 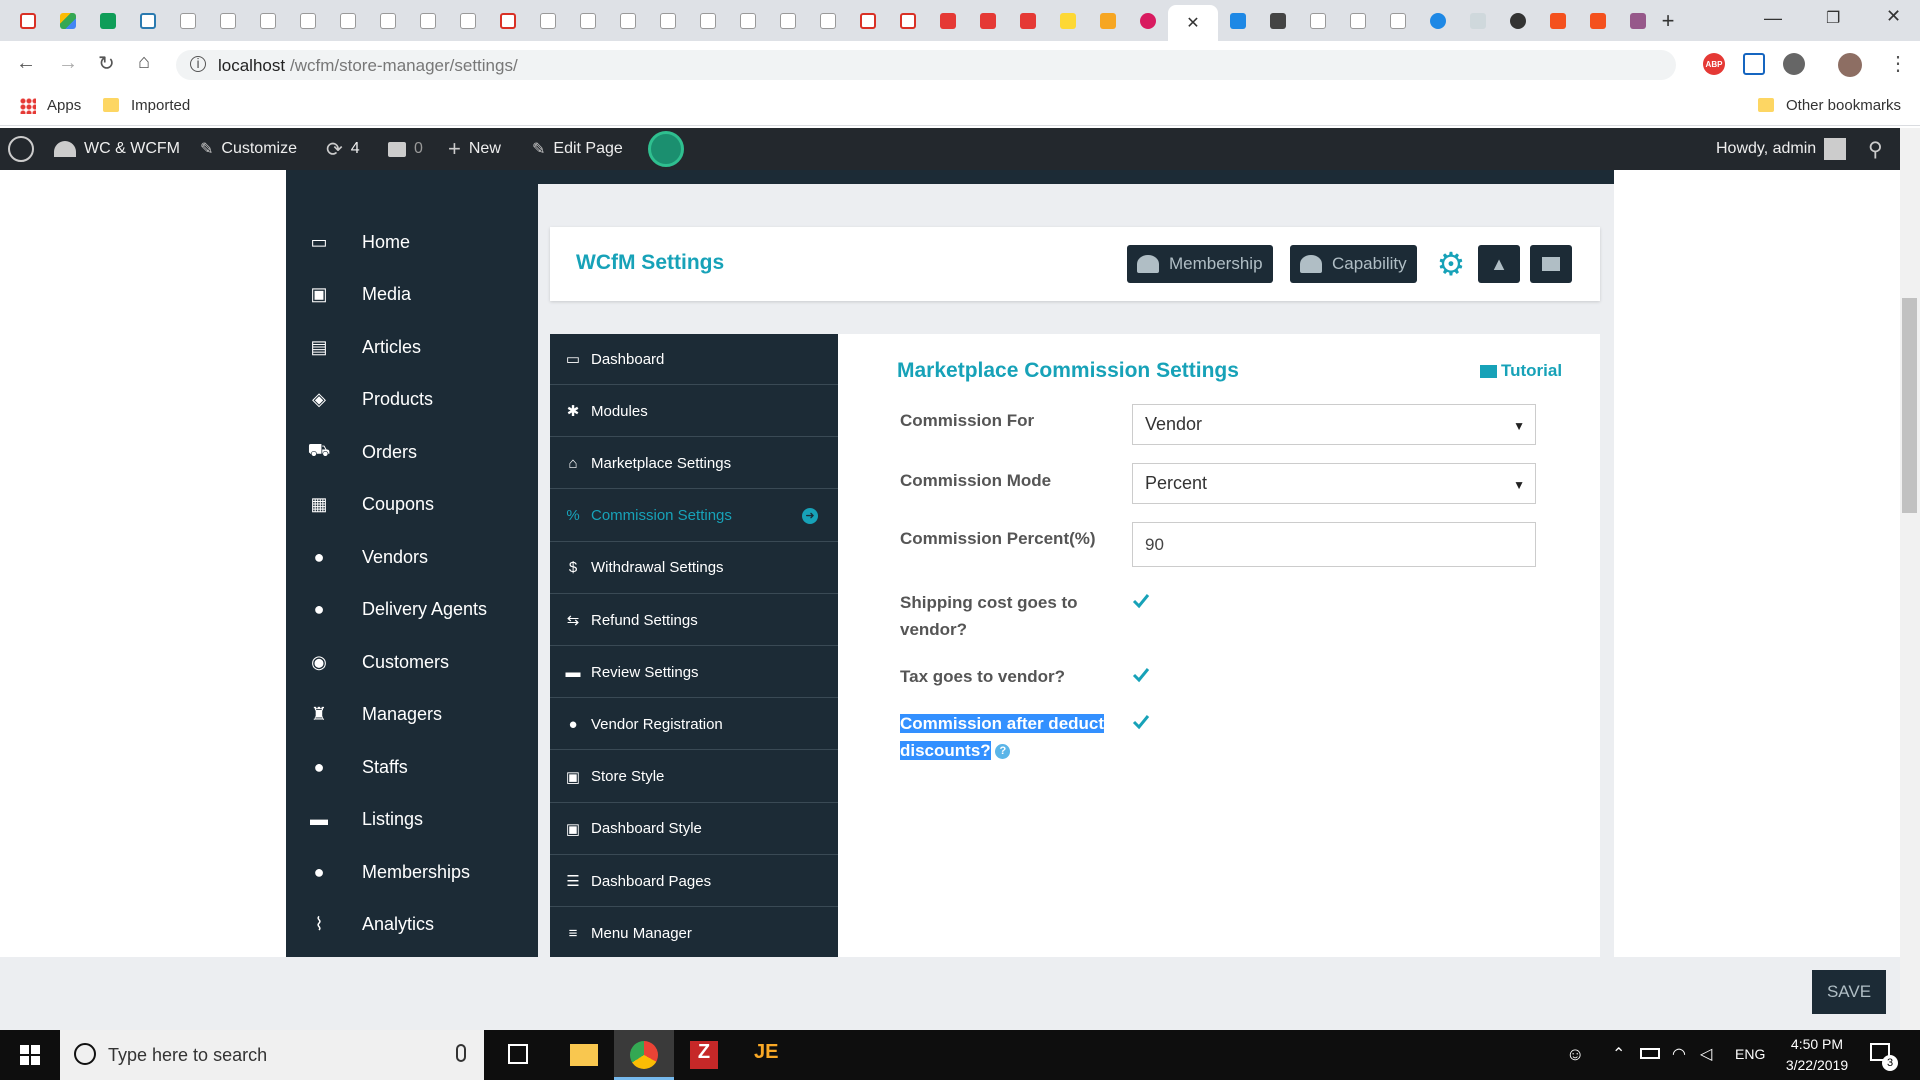 I want to click on people-icon: ☺, so click(x=1575, y=1054).